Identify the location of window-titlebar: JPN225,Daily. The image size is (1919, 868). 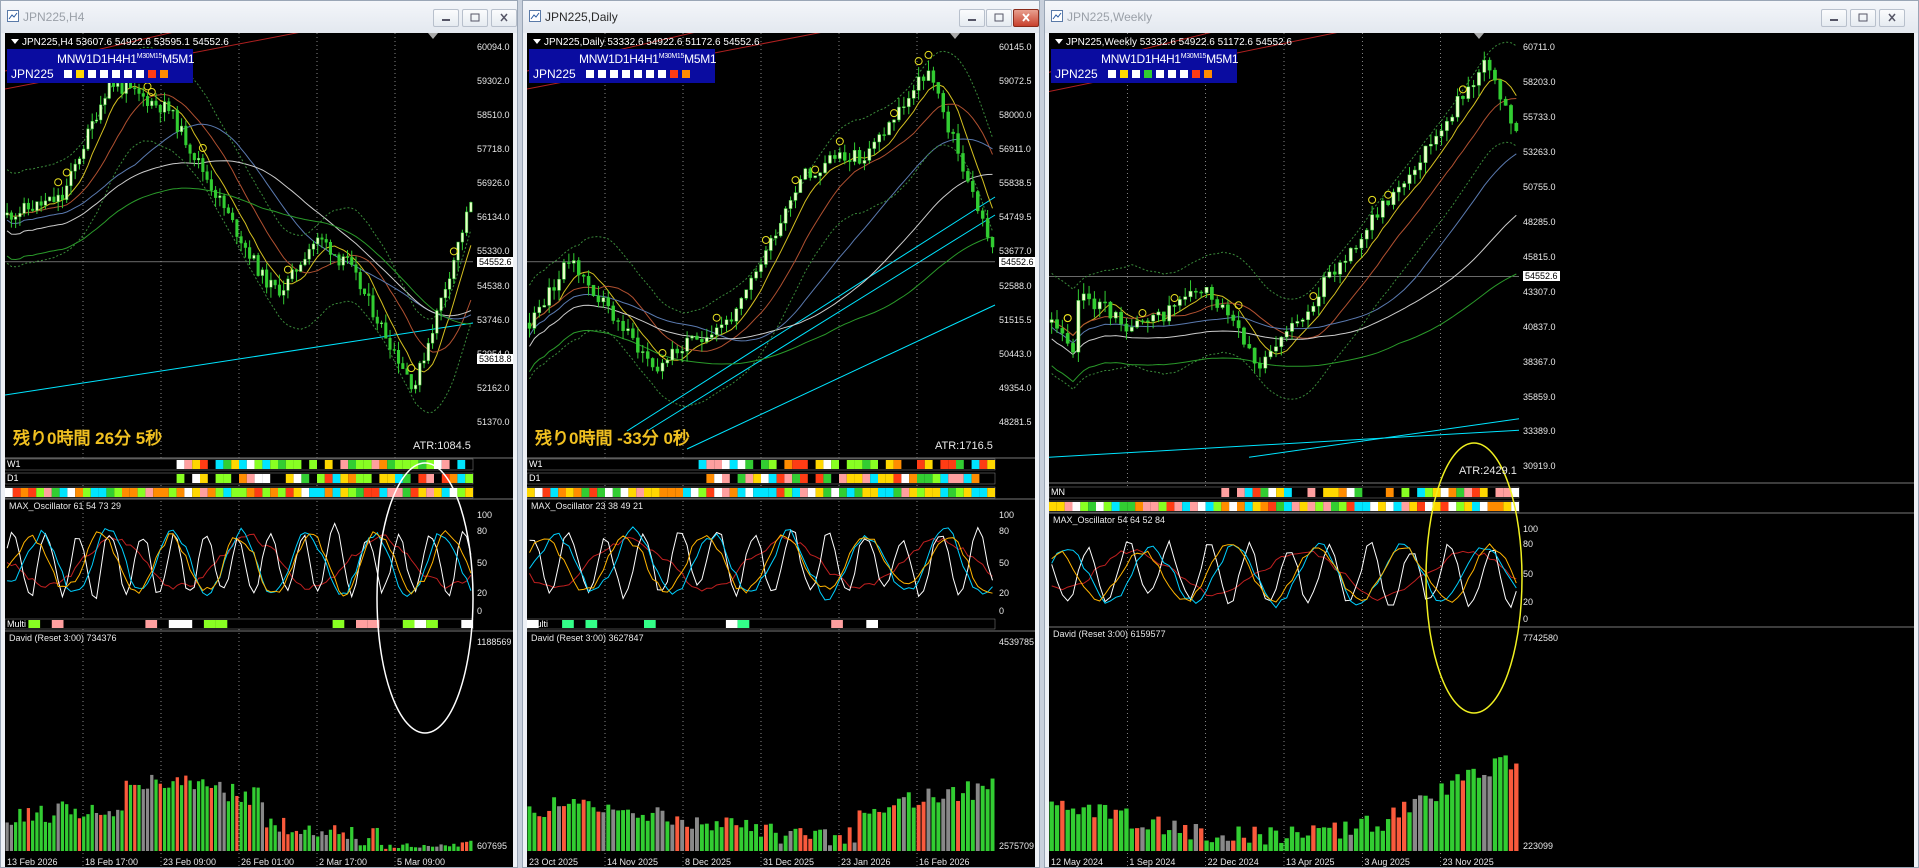
(781, 17).